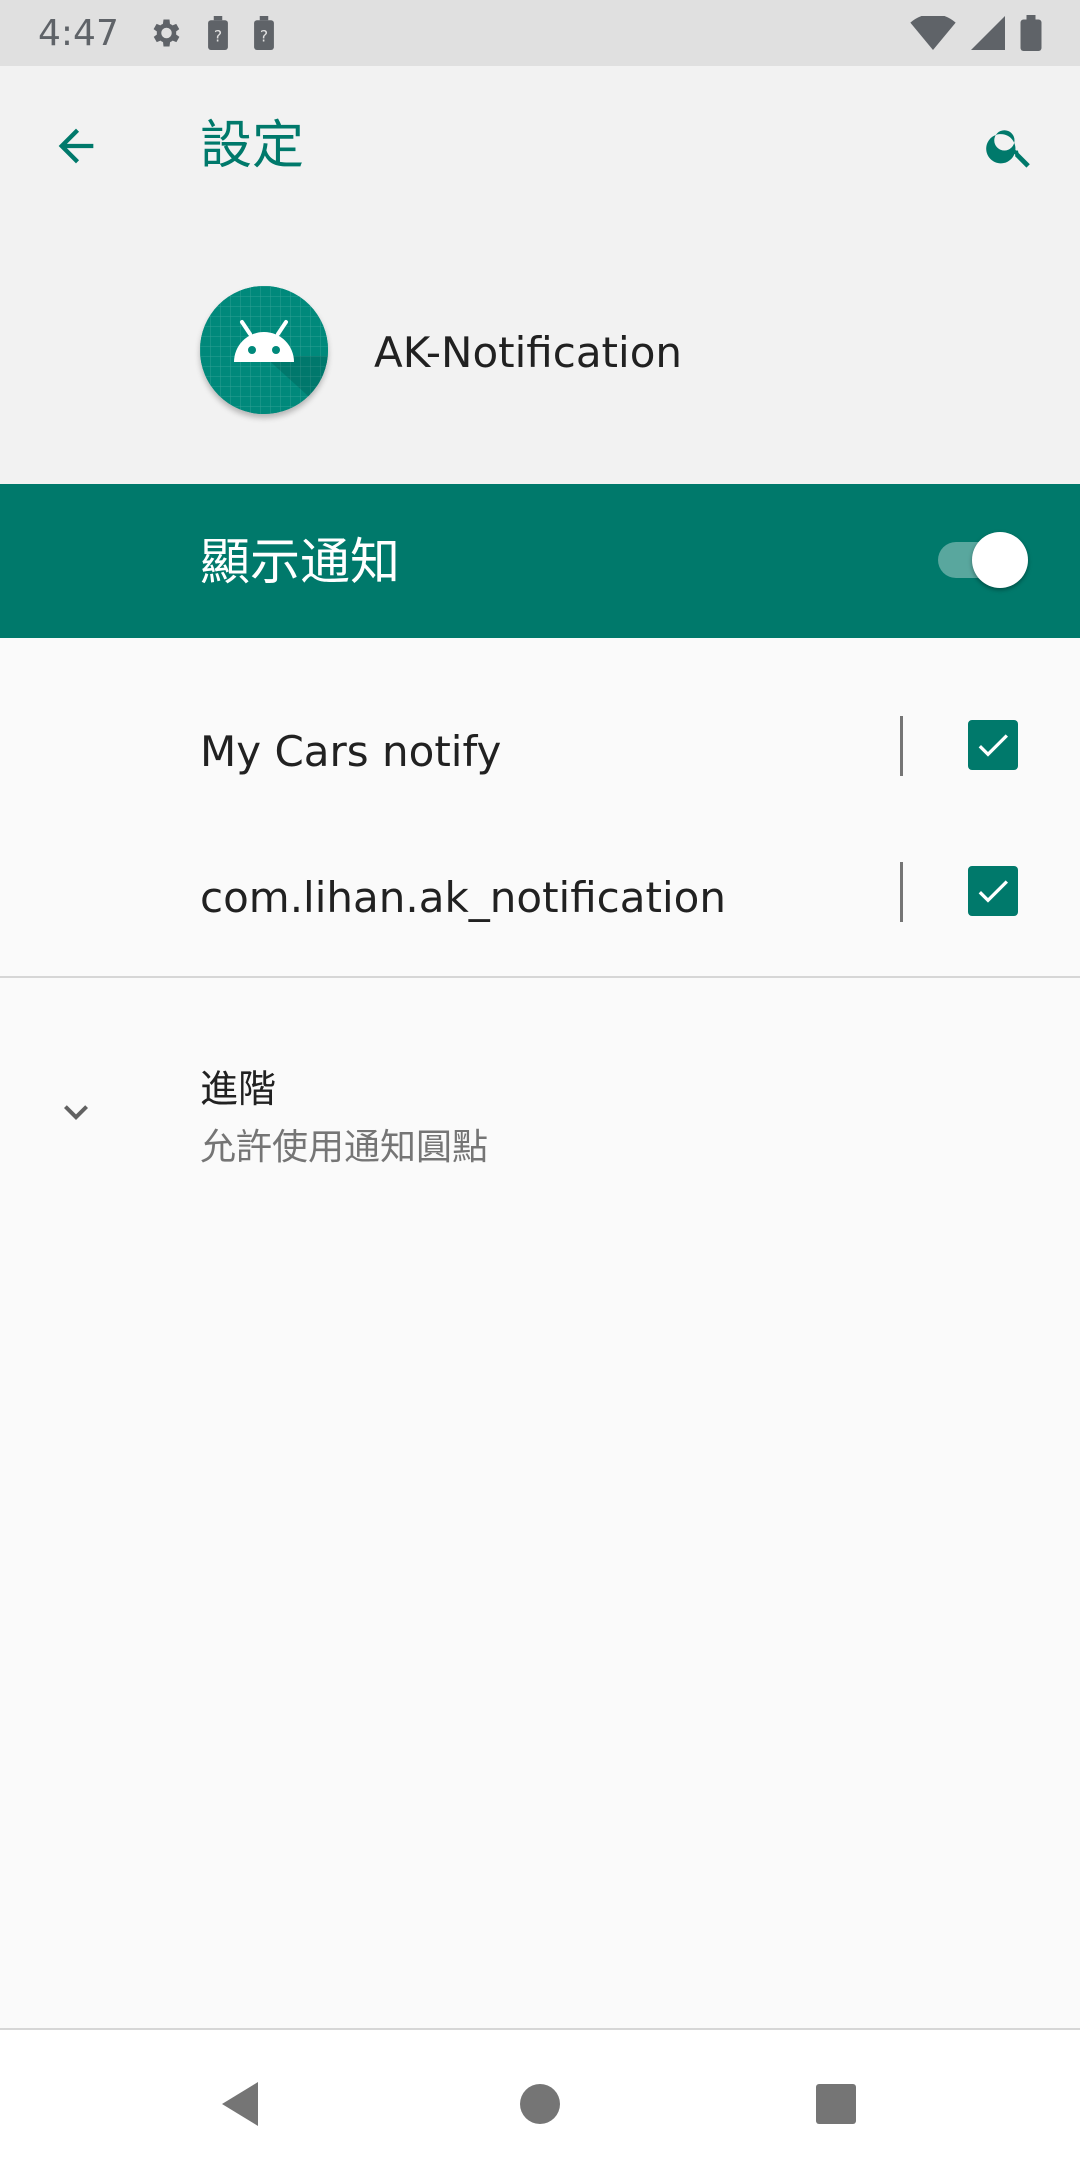 The image size is (1080, 2160). Describe the element at coordinates (540, 1115) in the screenshot. I see `advanced-expander: 進階 允許使用通知圓點` at that location.